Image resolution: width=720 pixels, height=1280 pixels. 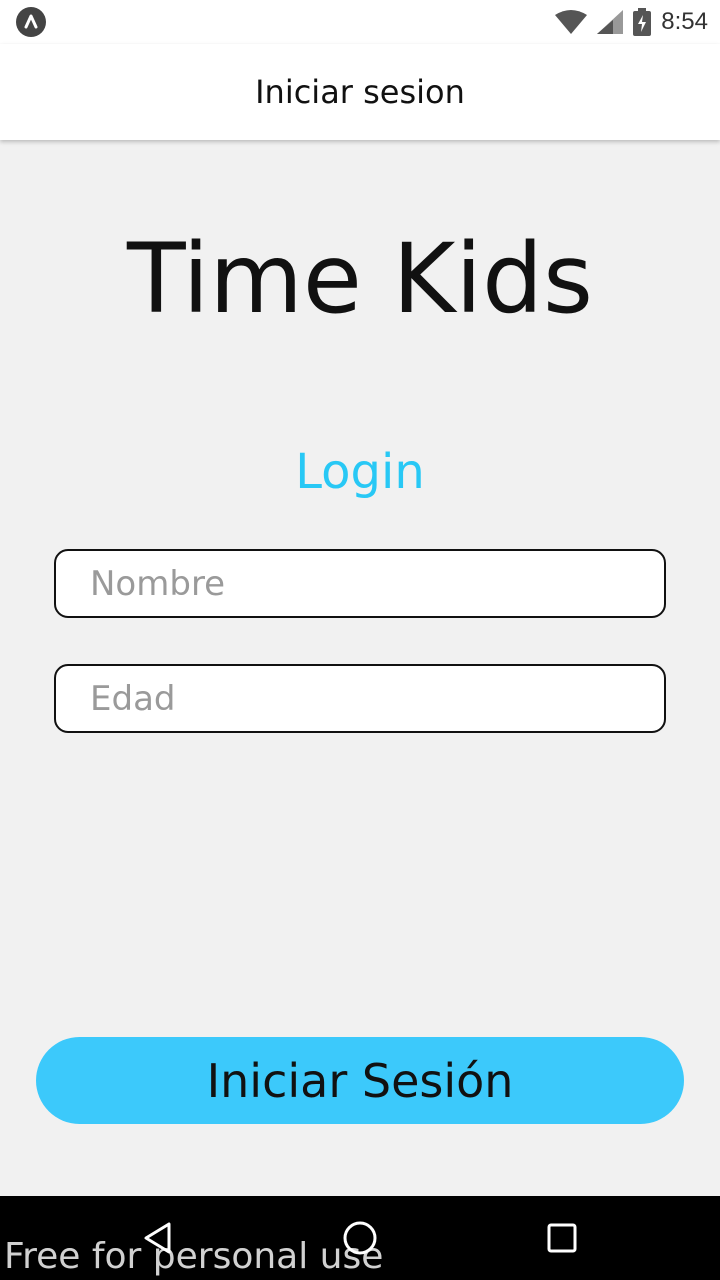 I want to click on name-input, so click(x=360, y=583).